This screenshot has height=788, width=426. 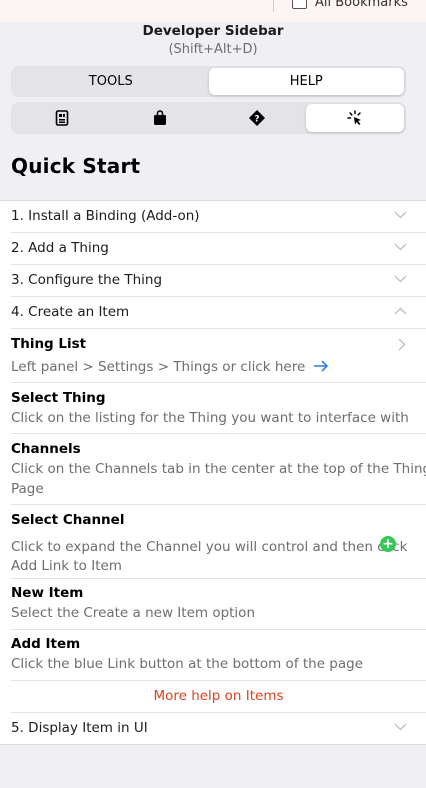 I want to click on section-label: 5. Display Item in UI, so click(x=79, y=728).